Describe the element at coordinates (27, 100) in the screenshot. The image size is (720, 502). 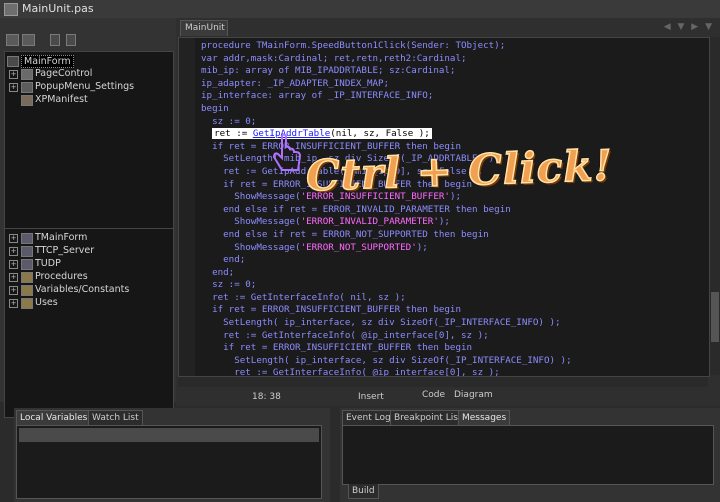
I see `xpmanifest-icon` at that location.